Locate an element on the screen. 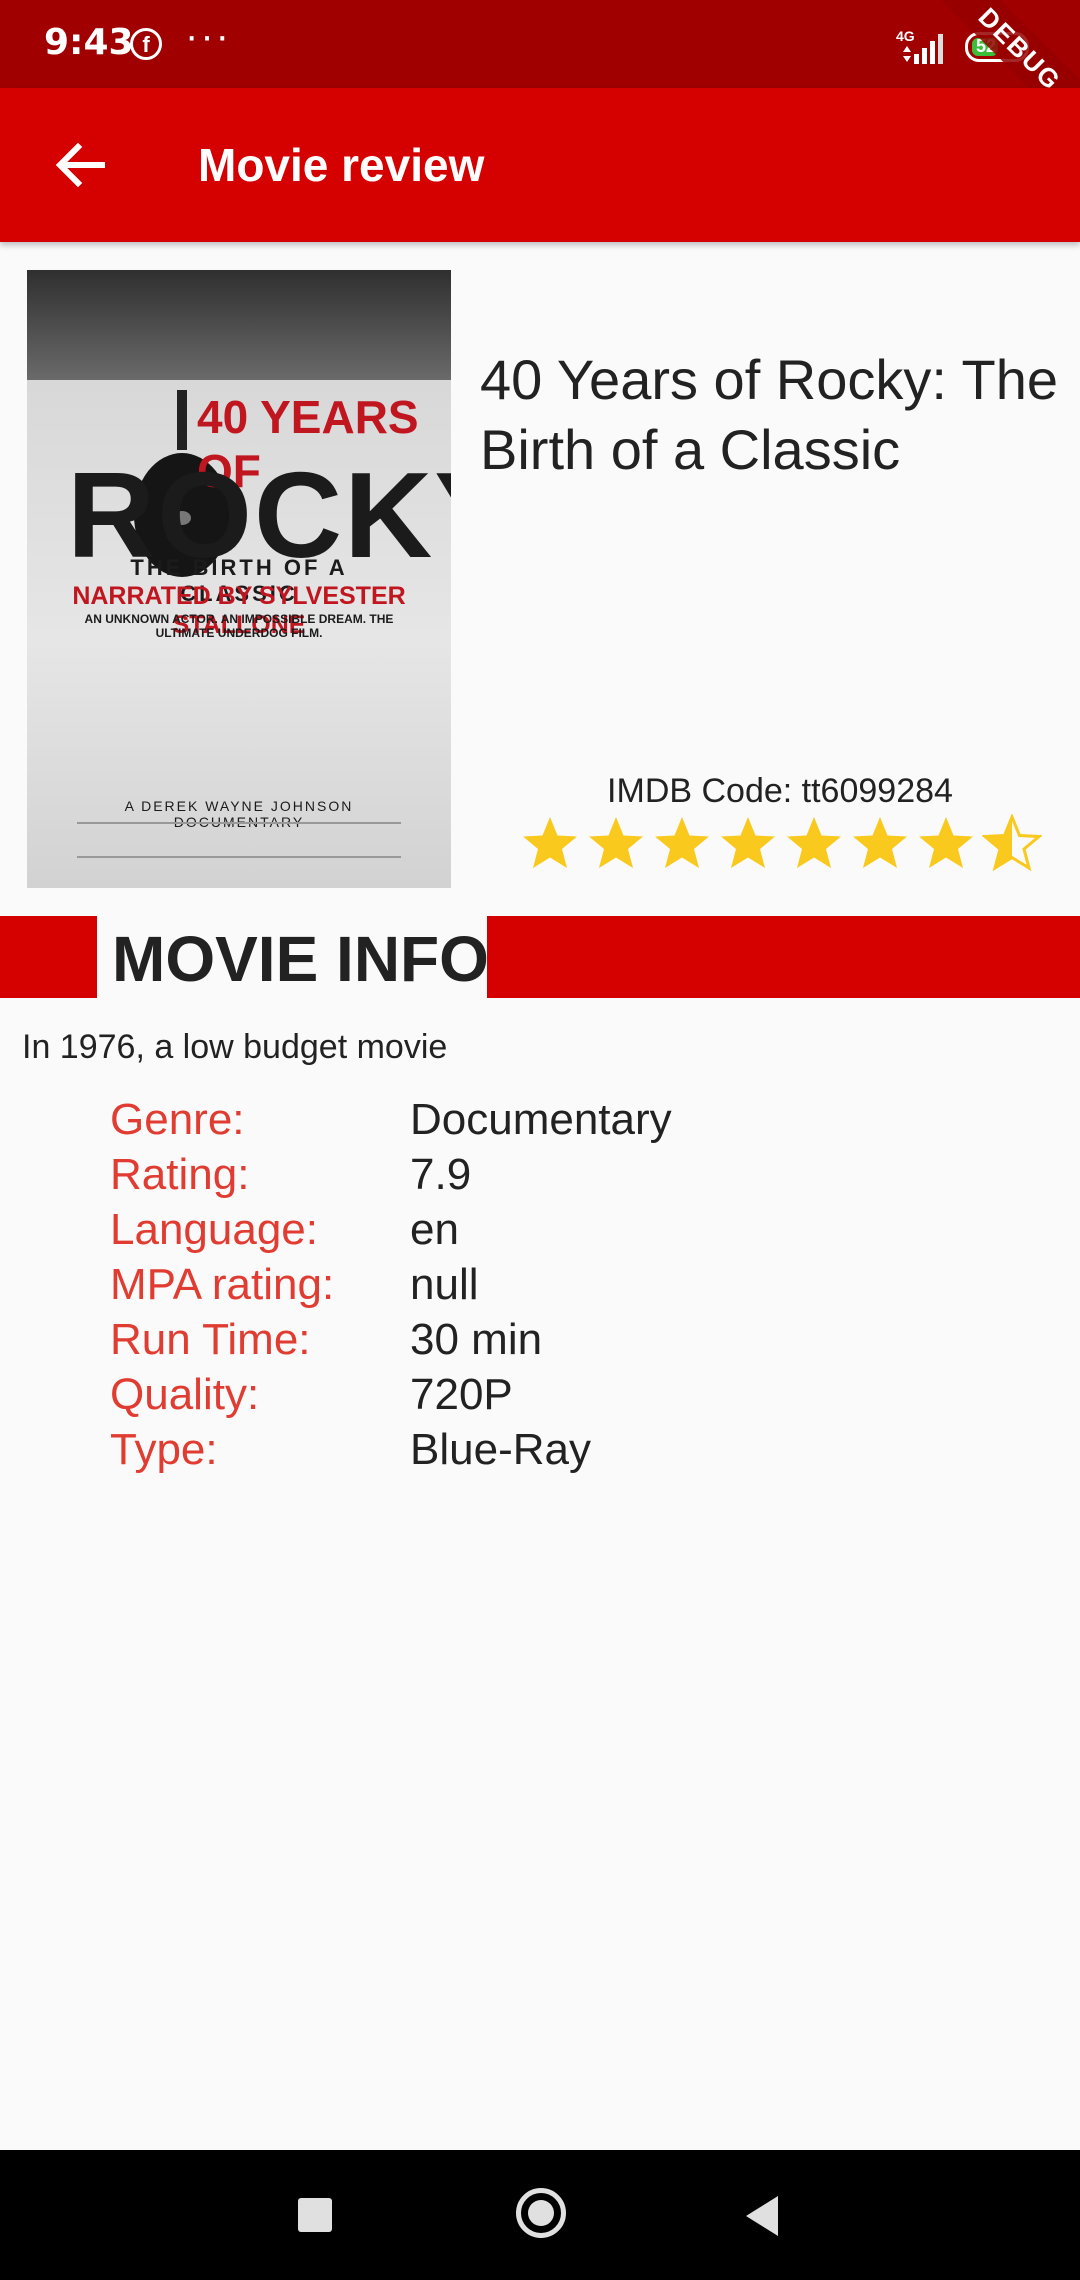  info-row: MPA rating: null is located at coordinates (510, 1287).